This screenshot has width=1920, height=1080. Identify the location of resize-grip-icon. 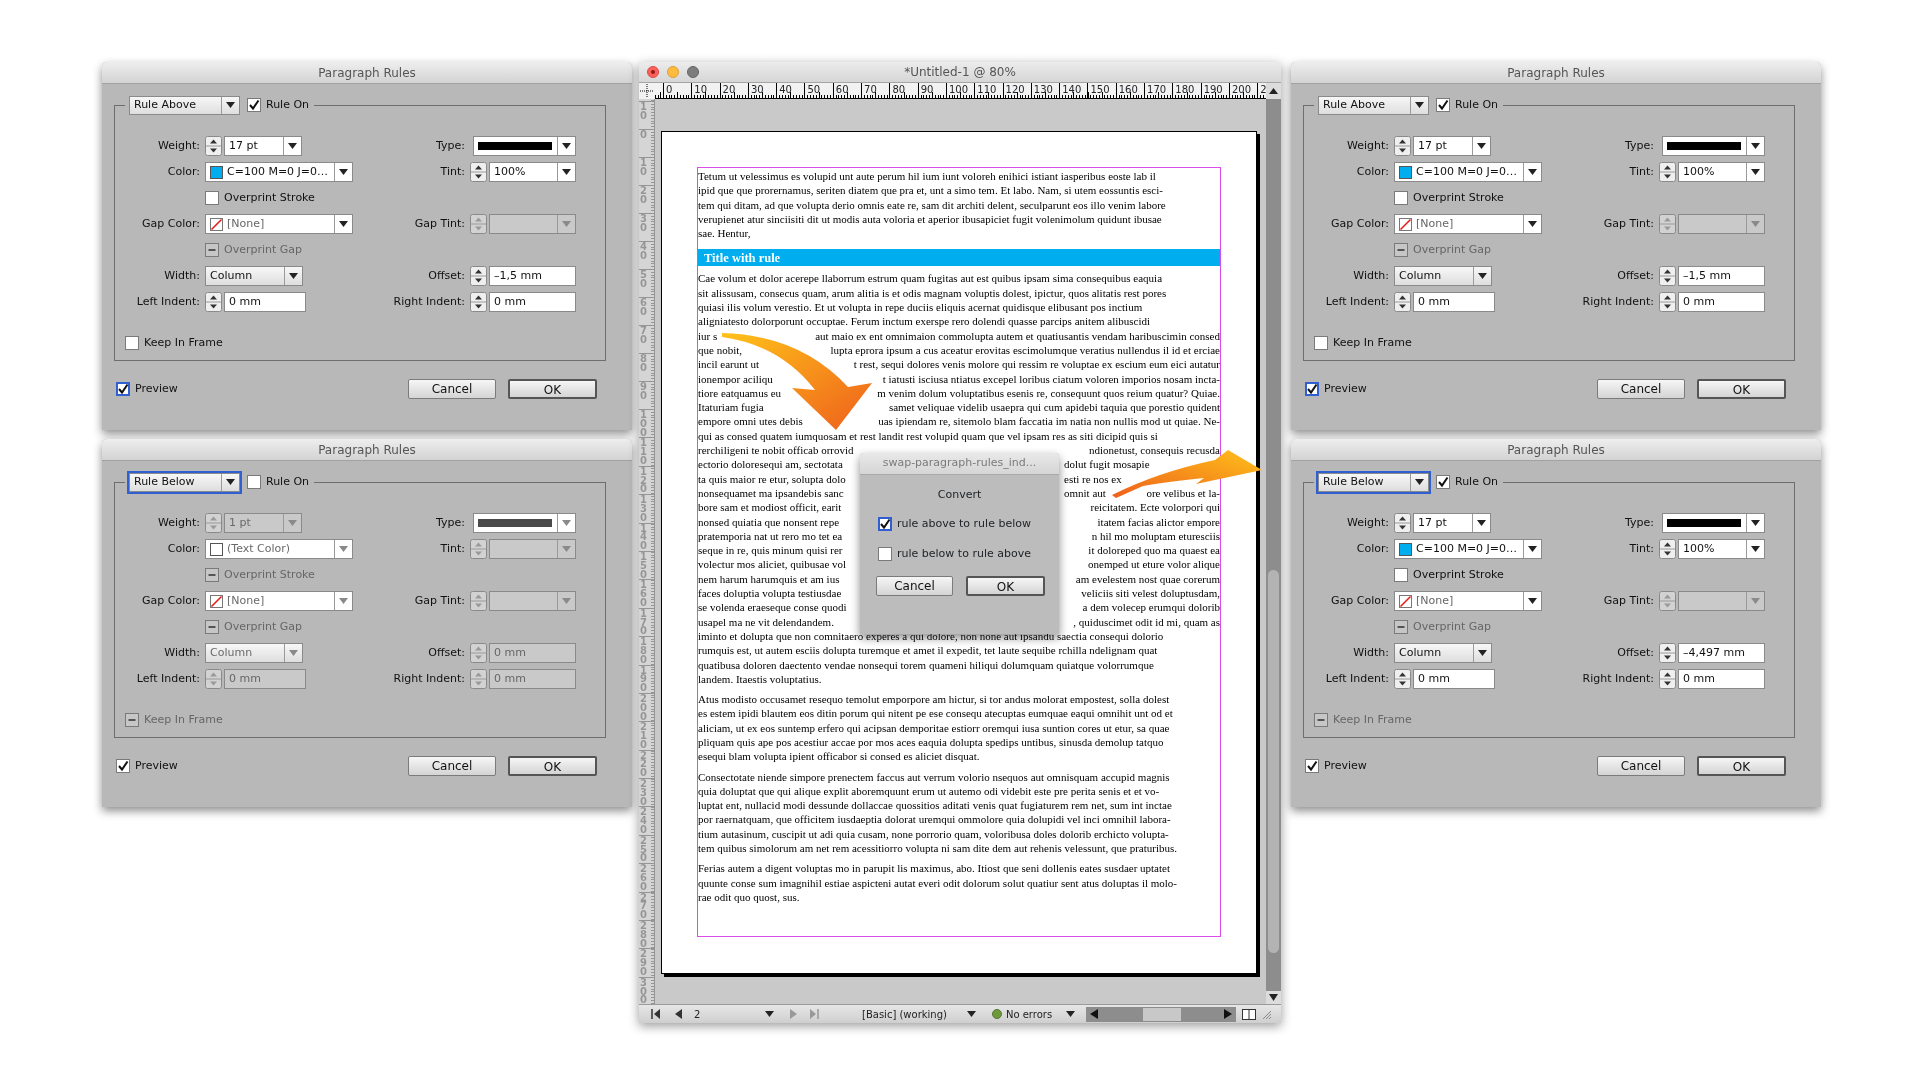
(1267, 1014).